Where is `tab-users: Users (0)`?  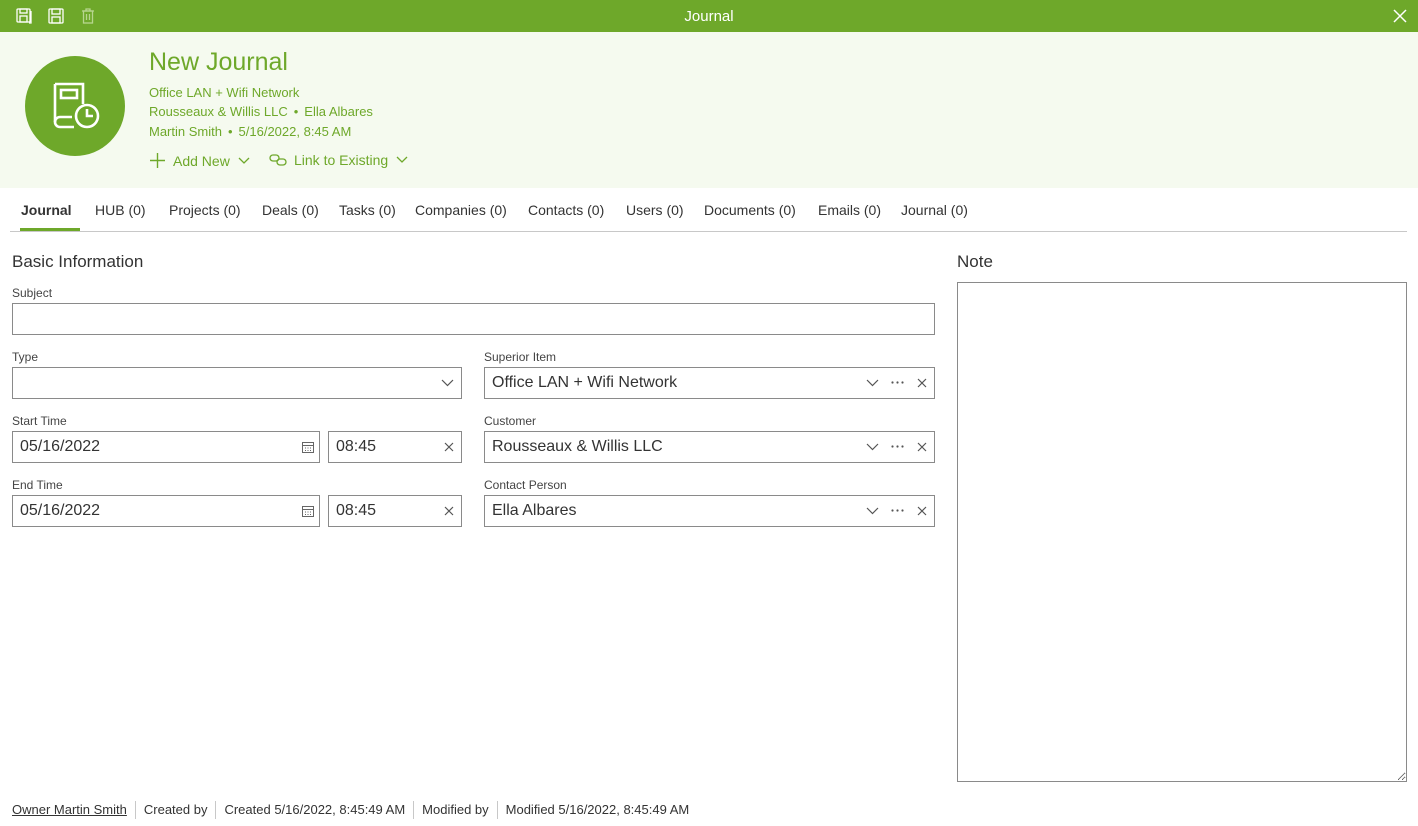 tab-users: Users (0) is located at coordinates (655, 210).